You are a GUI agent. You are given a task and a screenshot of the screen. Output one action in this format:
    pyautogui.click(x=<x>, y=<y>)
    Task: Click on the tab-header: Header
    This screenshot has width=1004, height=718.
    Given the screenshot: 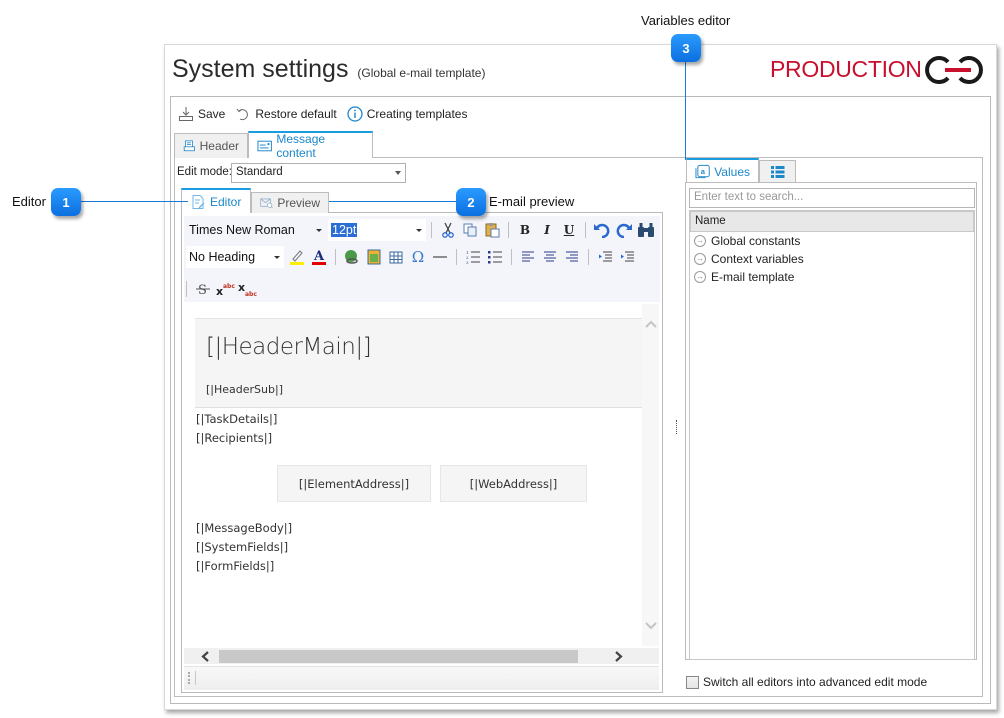 What is the action you would take?
    pyautogui.click(x=211, y=145)
    